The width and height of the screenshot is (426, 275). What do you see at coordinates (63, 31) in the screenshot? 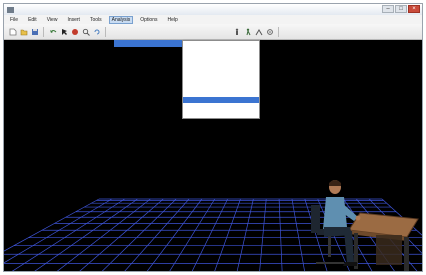
I see `select-icon` at bounding box center [63, 31].